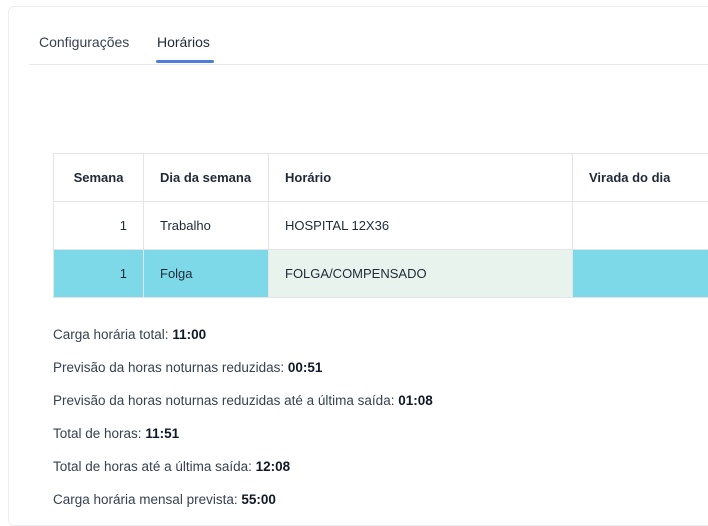 Image resolution: width=708 pixels, height=526 pixels. What do you see at coordinates (420, 273) in the screenshot?
I see `cell-horario: FOLGA/COMPENSADO` at bounding box center [420, 273].